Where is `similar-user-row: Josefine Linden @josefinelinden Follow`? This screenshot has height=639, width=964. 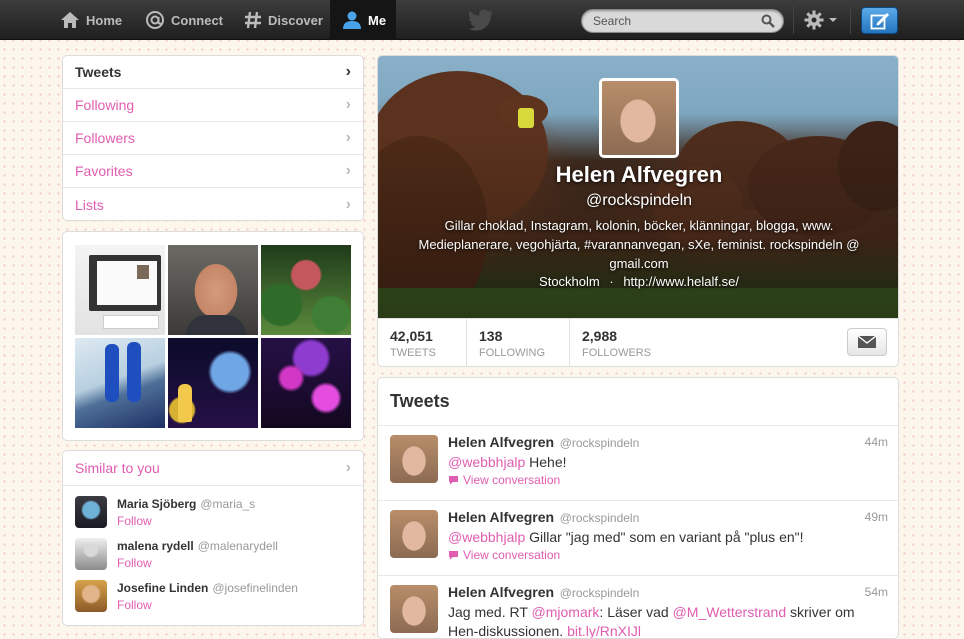
similar-user-row: Josefine Linden @josefinelinden Follow is located at coordinates (186, 597).